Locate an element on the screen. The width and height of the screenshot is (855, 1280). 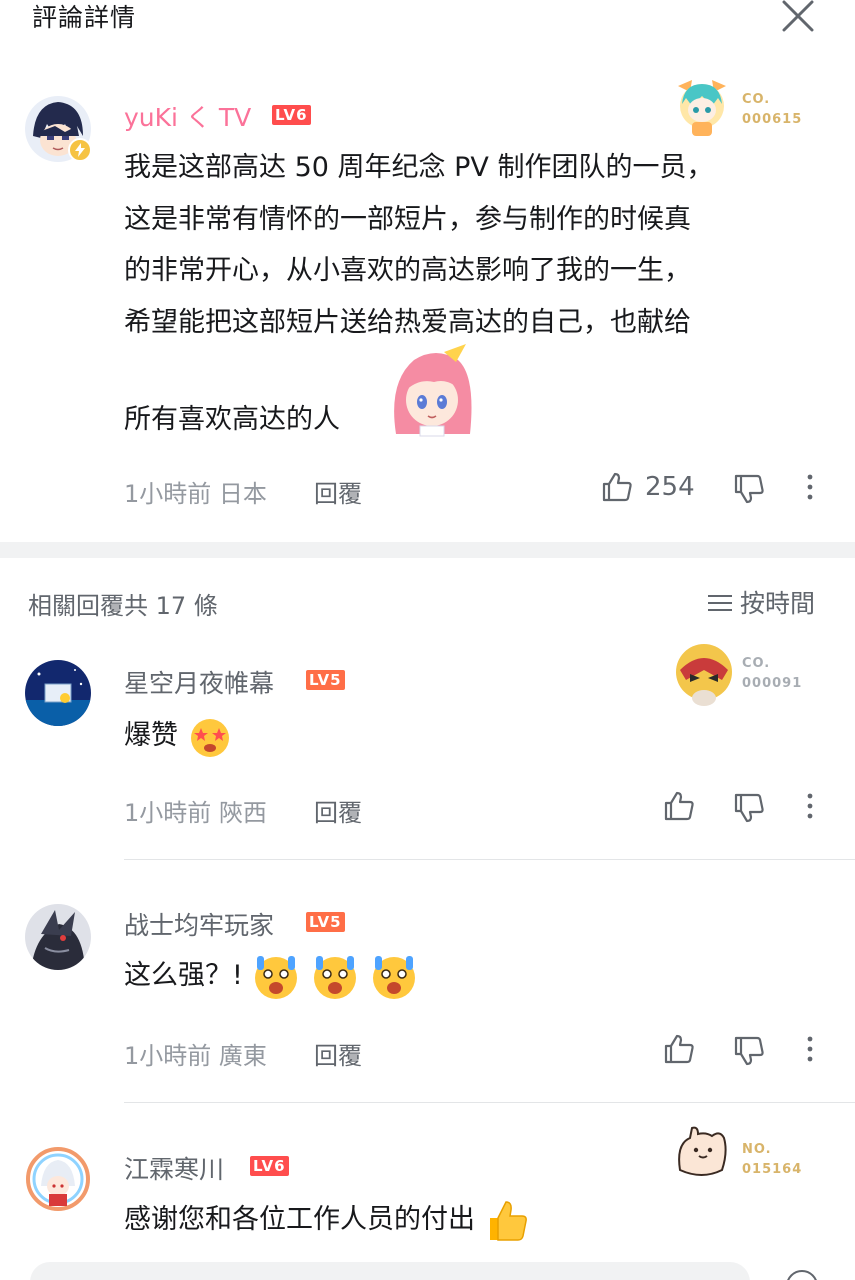
like-count: 254 is located at coordinates (670, 487).